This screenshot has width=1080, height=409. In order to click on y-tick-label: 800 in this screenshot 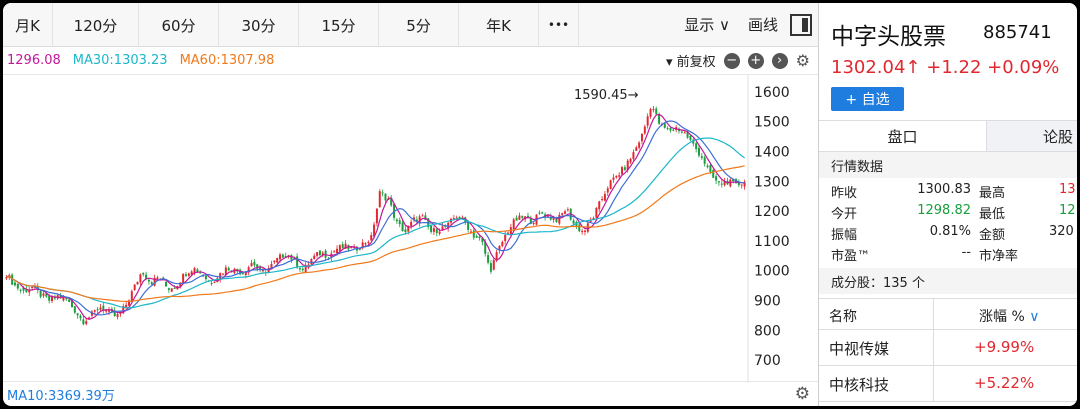, I will do `click(767, 331)`.